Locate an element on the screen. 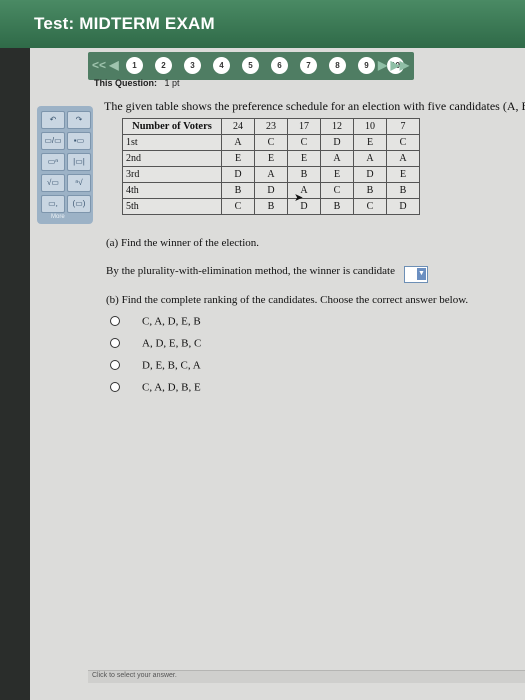  number-of-voters-header: Number of Voters is located at coordinates (172, 126).